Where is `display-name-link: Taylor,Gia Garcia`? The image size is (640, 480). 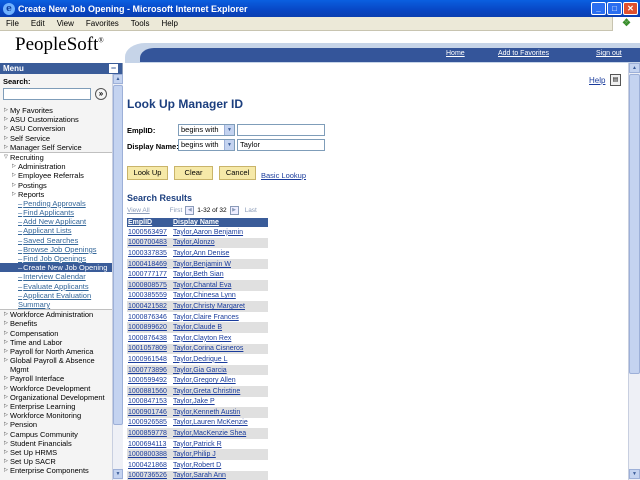 display-name-link: Taylor,Gia Garcia is located at coordinates (220, 370).